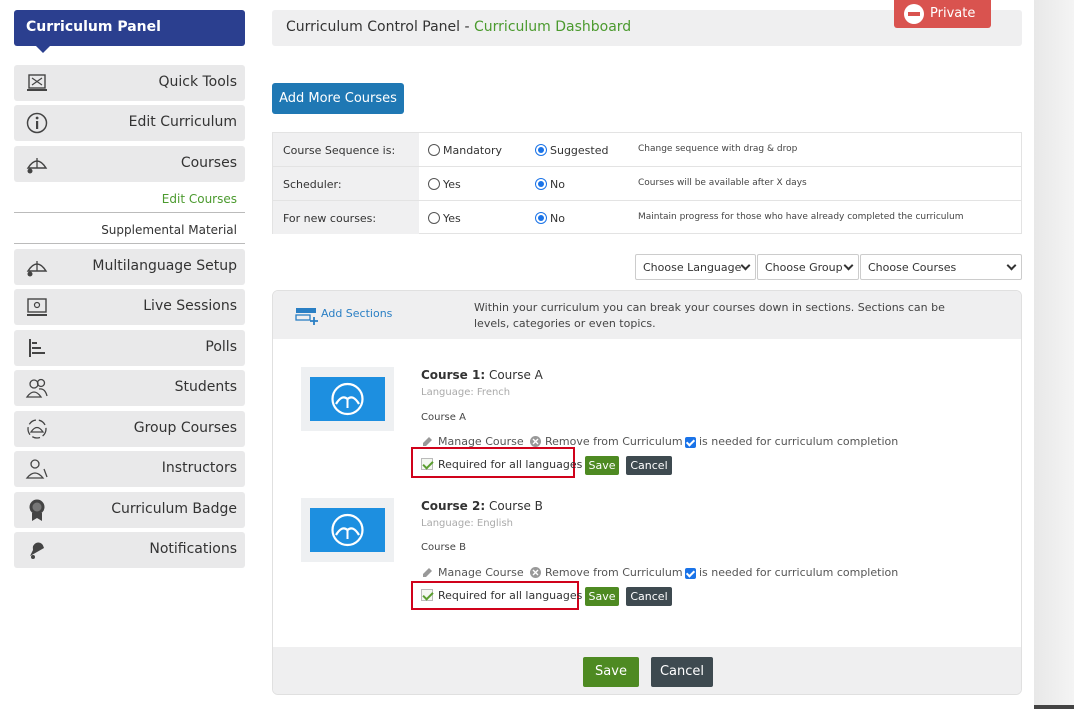 This screenshot has height=709, width=1074. I want to click on course-number: Course 1:, so click(453, 375).